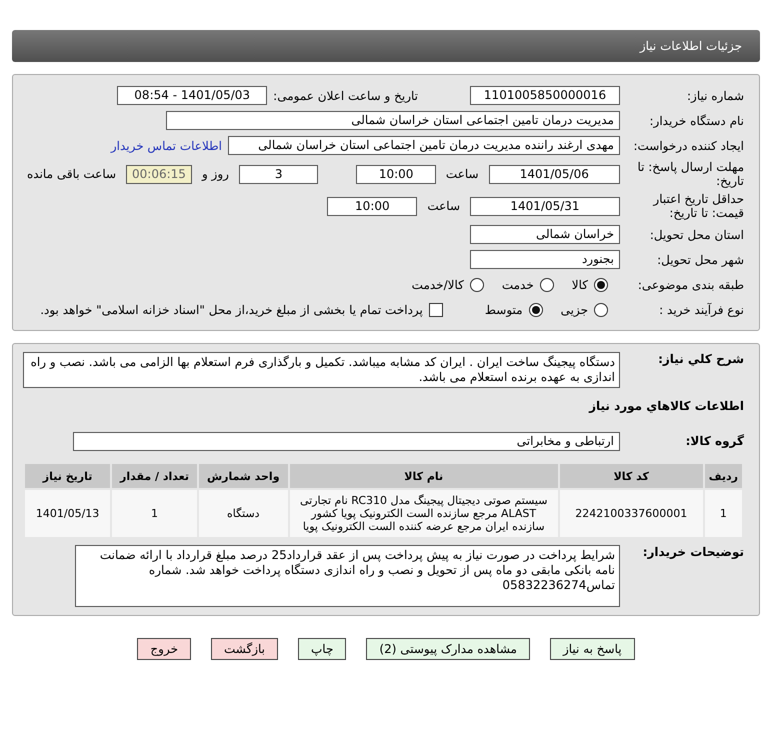  What do you see at coordinates (545, 259) in the screenshot?
I see `field-value: بجنورد` at bounding box center [545, 259].